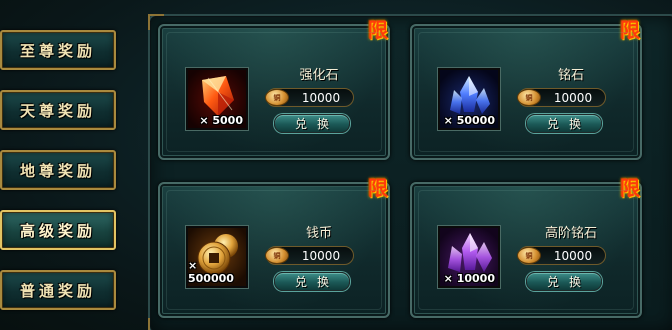 Image resolution: width=672 pixels, height=330 pixels. Describe the element at coordinates (318, 233) in the screenshot. I see `item-name: 钱币` at that location.